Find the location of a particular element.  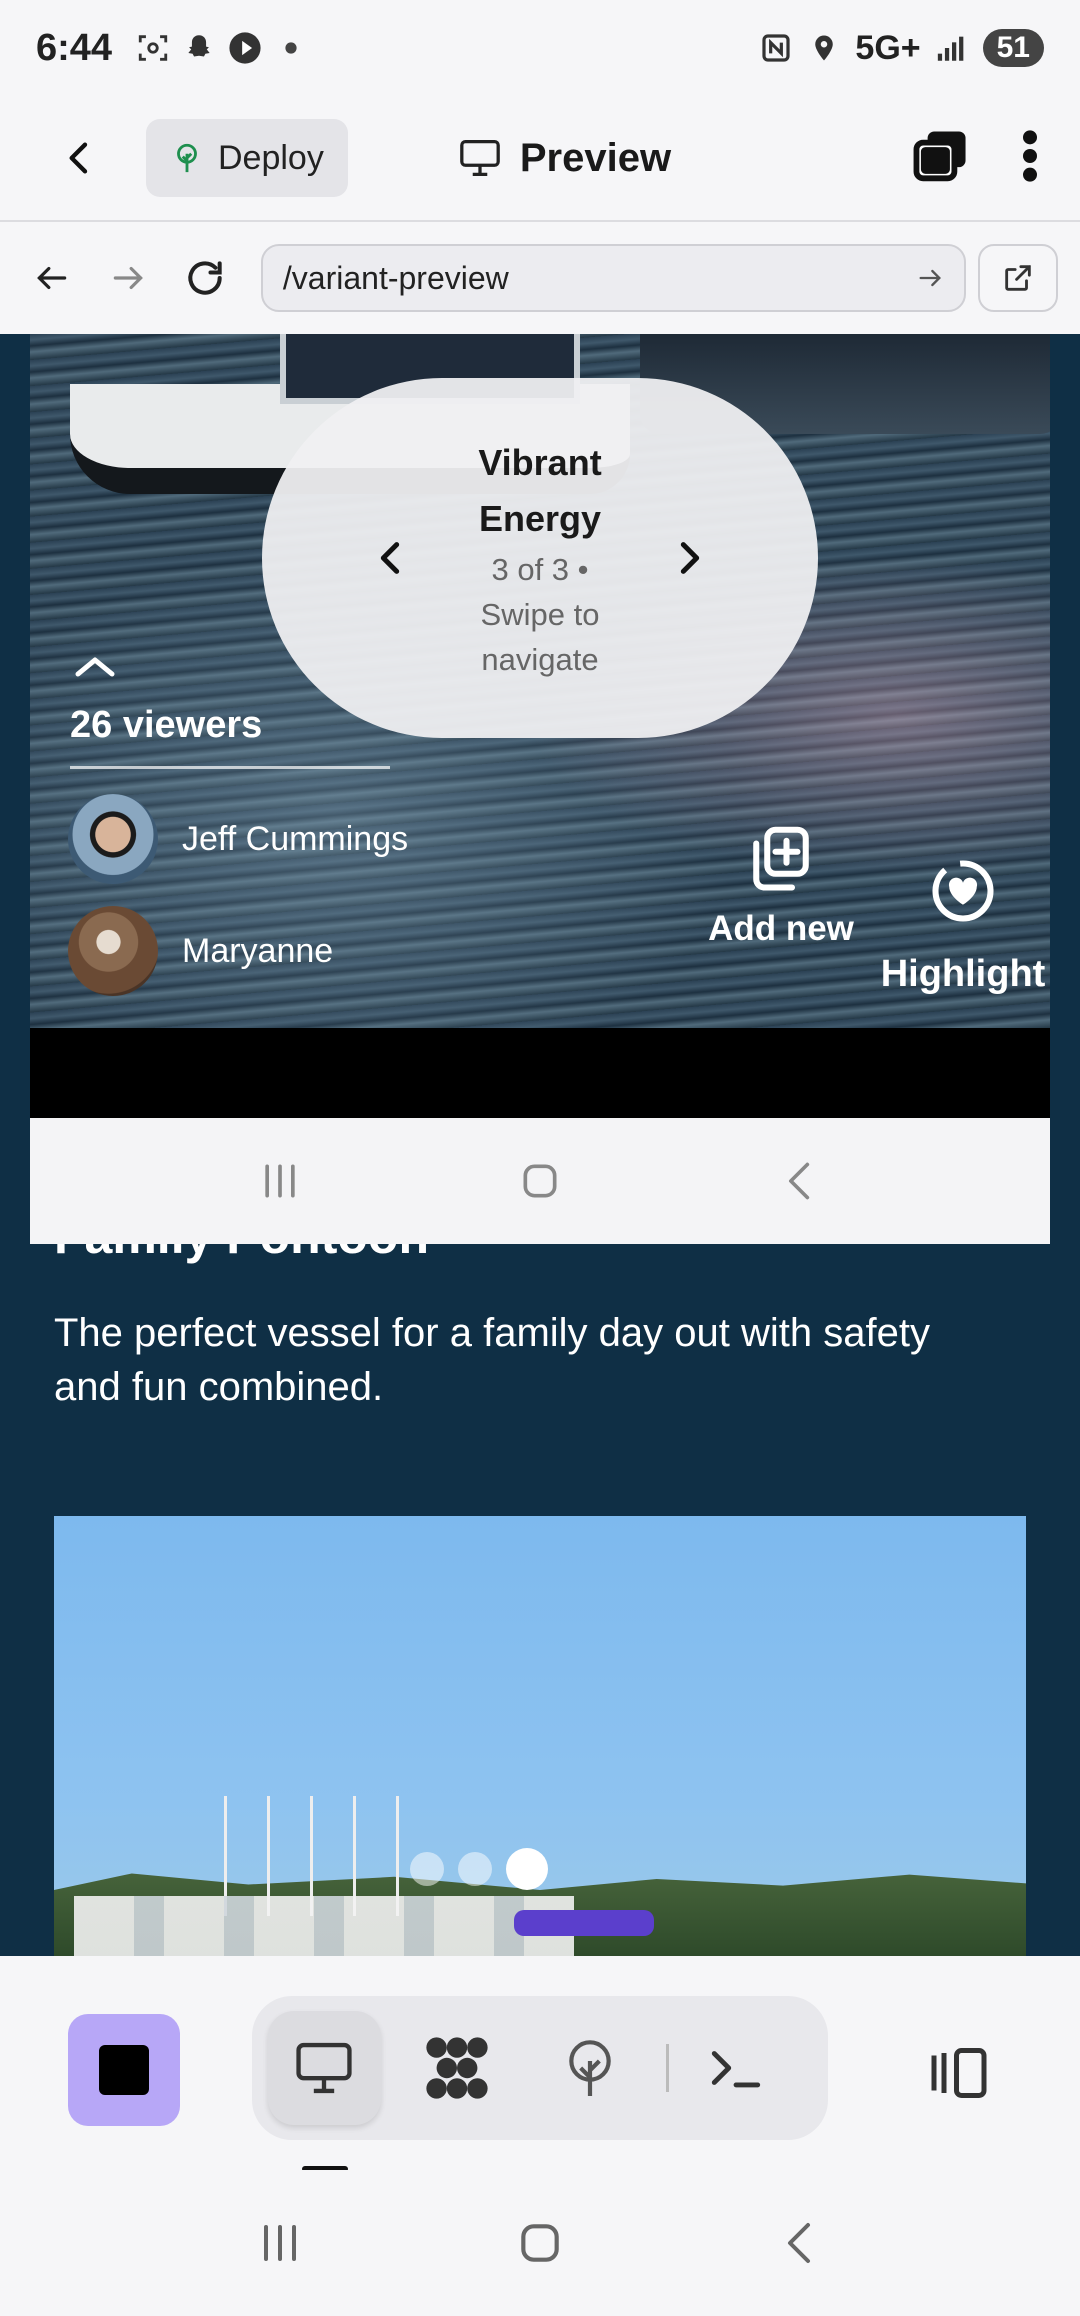

tool-switcher is located at coordinates (540, 2068).